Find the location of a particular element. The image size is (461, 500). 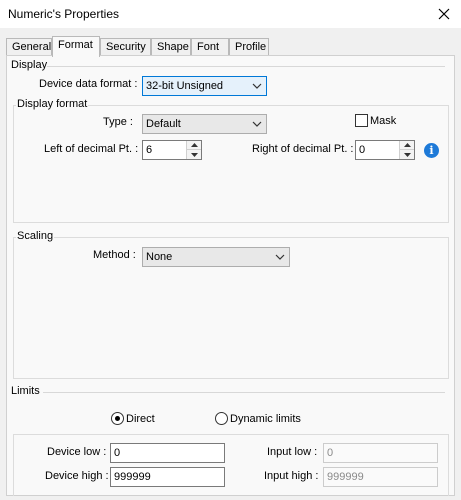

input-high-input is located at coordinates (380, 477).